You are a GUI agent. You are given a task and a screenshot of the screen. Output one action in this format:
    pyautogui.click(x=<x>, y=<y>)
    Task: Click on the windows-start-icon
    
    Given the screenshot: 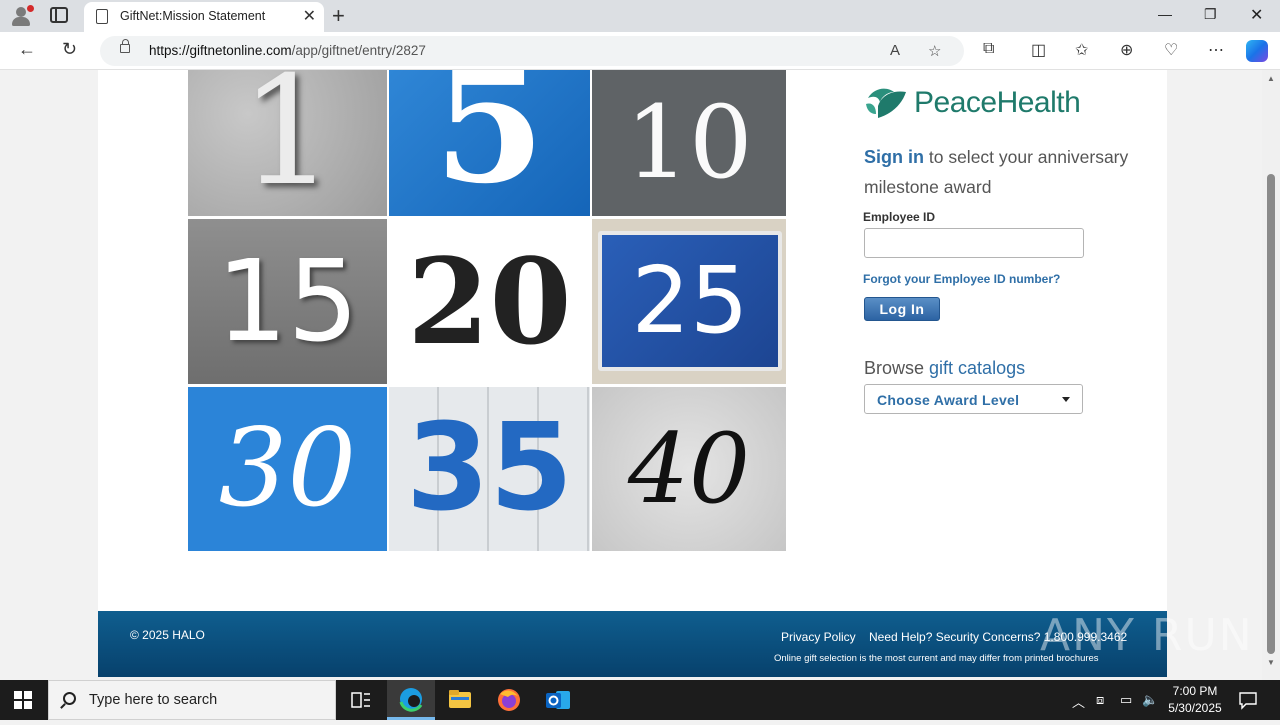 What is the action you would take?
    pyautogui.click(x=23, y=700)
    